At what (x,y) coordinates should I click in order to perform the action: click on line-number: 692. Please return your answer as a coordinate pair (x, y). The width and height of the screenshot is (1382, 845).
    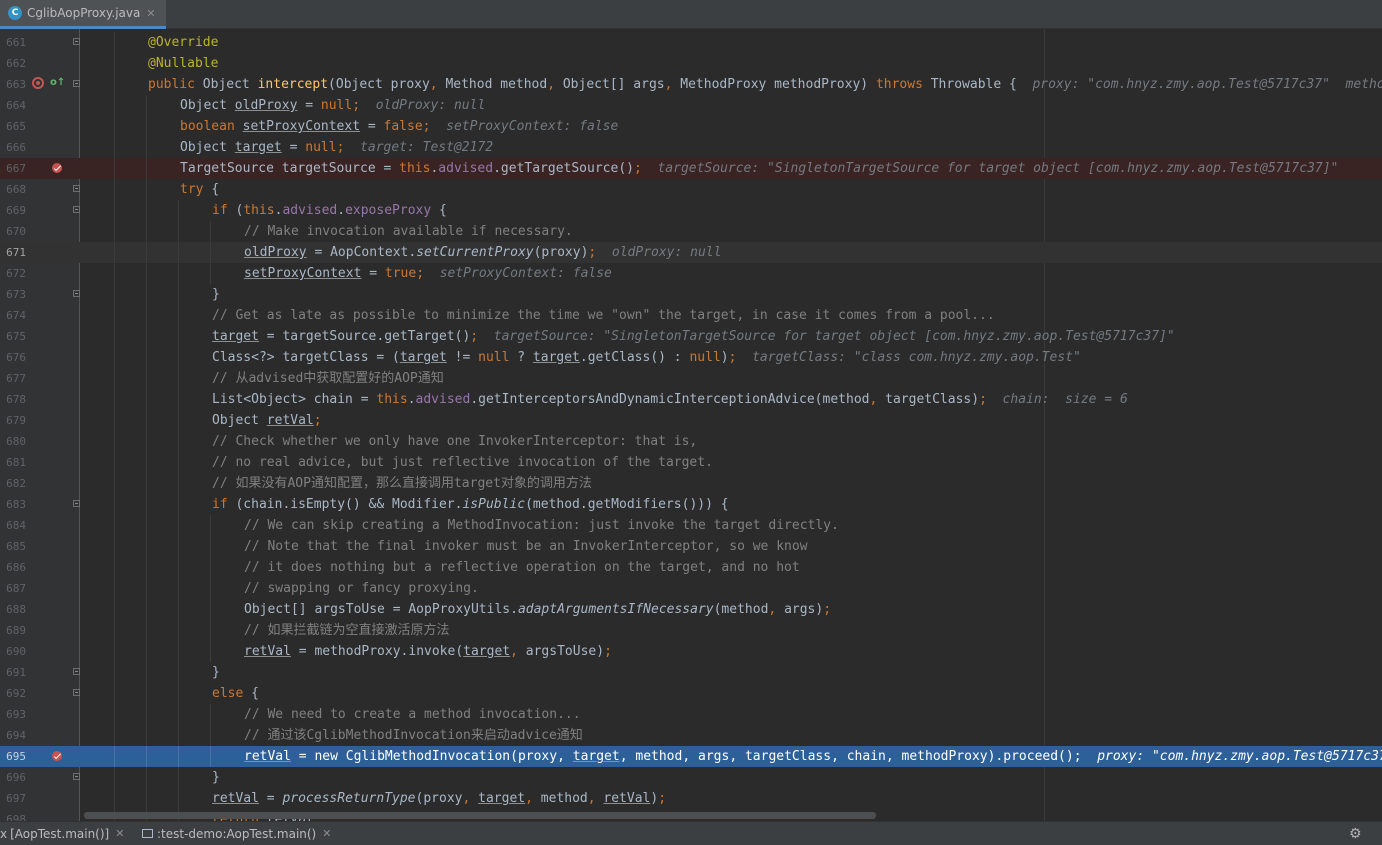
    Looking at the image, I should click on (13, 693).